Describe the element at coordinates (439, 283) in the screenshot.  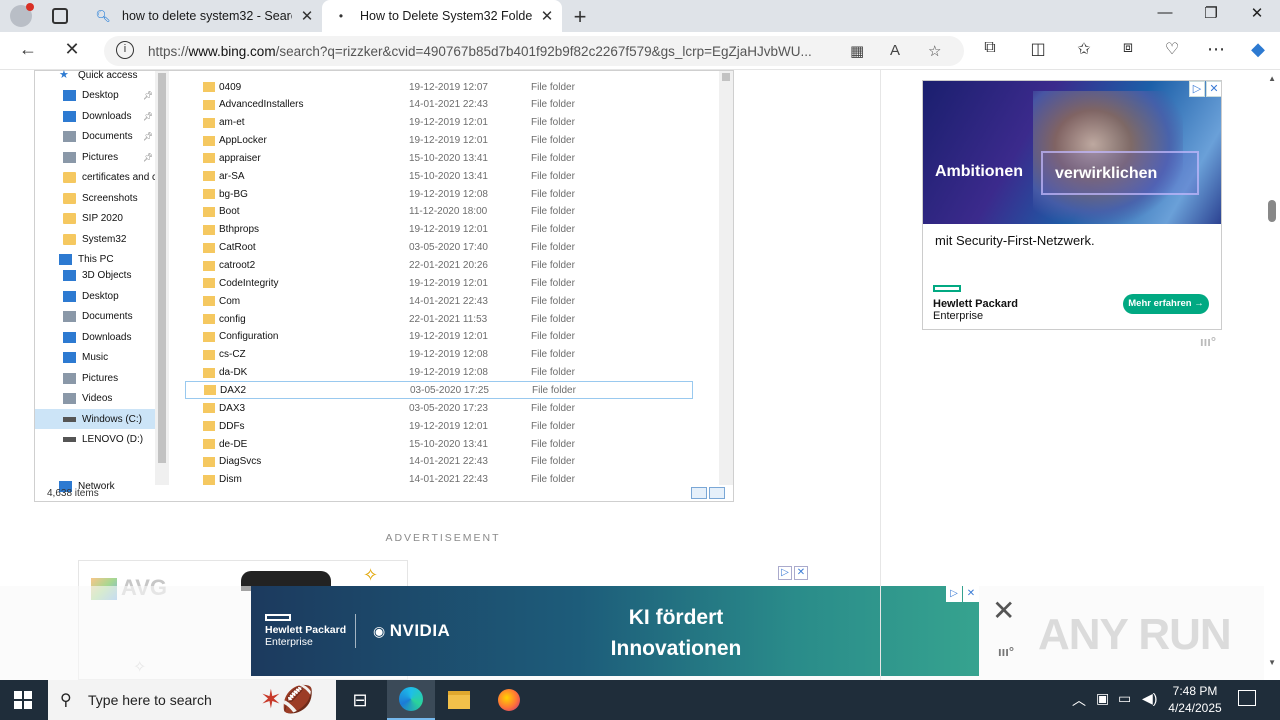
I see `file-row: CodeIntegrity 19-12-2019 12:01 File folder` at that location.